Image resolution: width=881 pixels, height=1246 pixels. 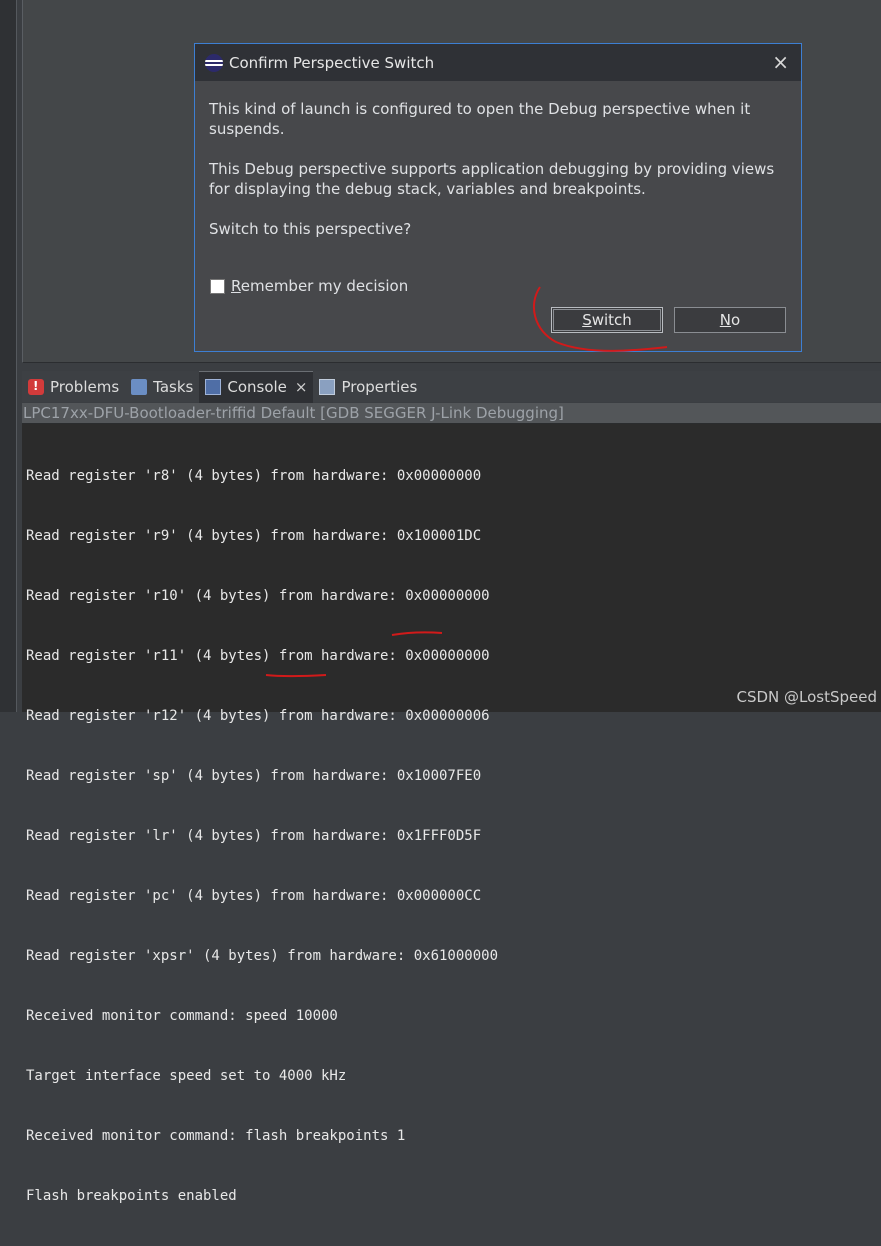 I want to click on watermark: CSDN @LostSpeed, so click(x=806, y=697).